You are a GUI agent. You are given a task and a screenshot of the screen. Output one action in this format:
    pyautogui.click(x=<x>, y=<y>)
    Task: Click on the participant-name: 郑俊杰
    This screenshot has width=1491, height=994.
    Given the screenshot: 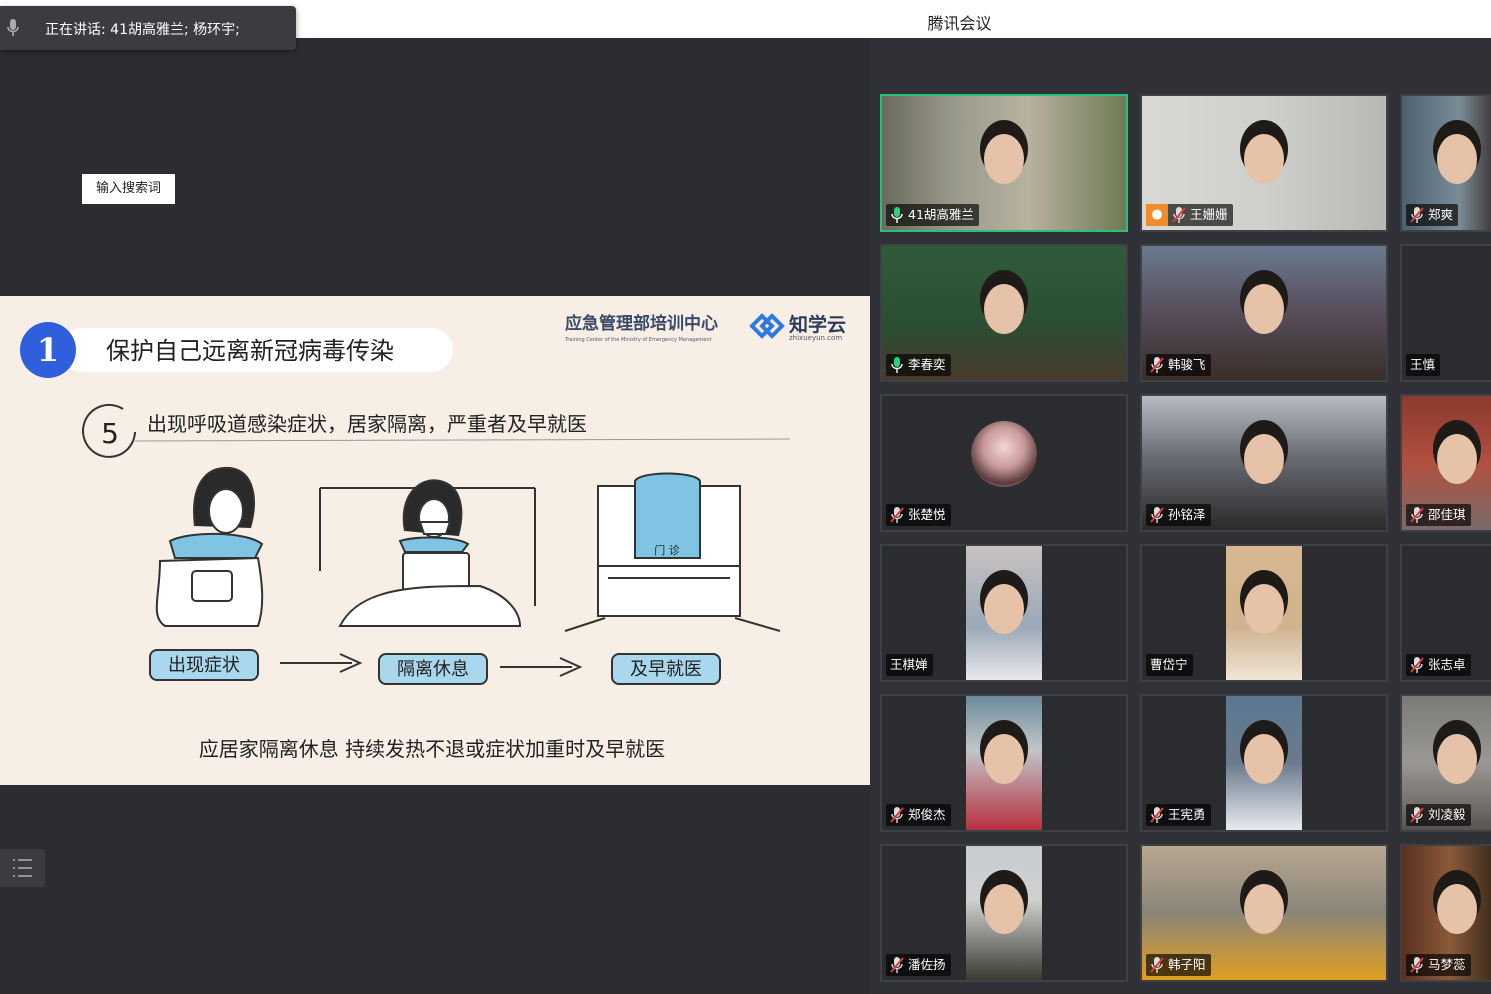 What is the action you would take?
    pyautogui.click(x=927, y=814)
    